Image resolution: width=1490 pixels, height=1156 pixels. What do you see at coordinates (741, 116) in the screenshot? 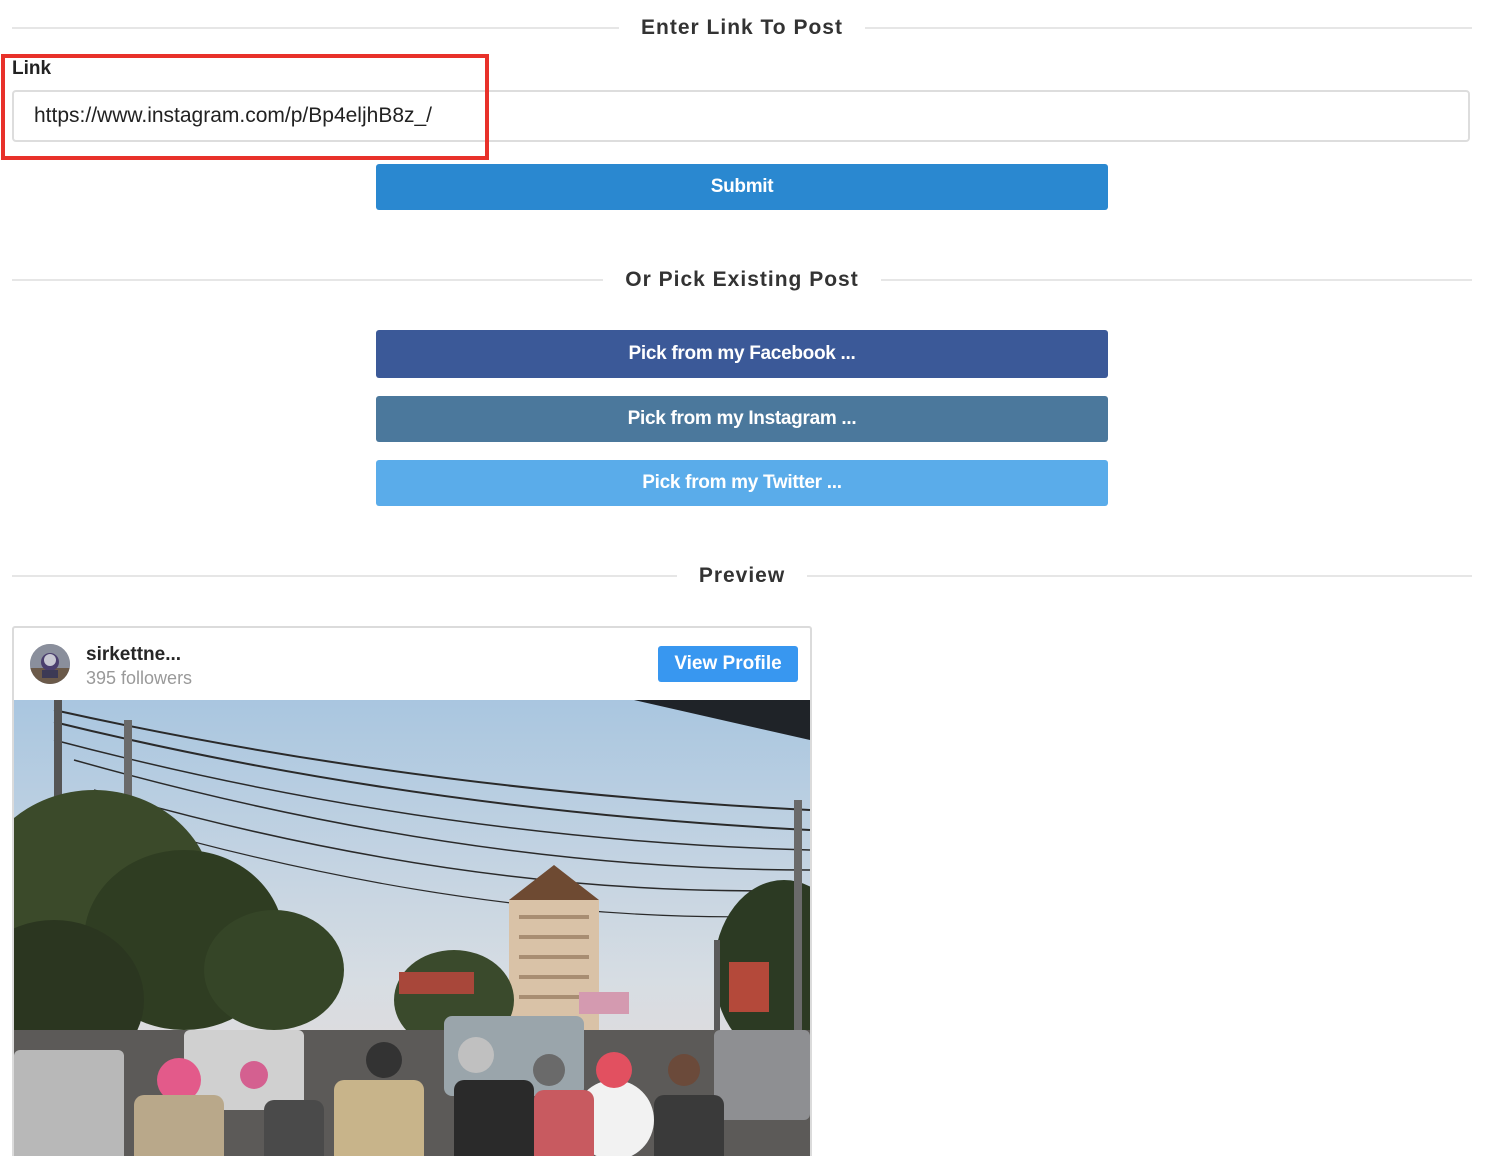
I see `link-input` at bounding box center [741, 116].